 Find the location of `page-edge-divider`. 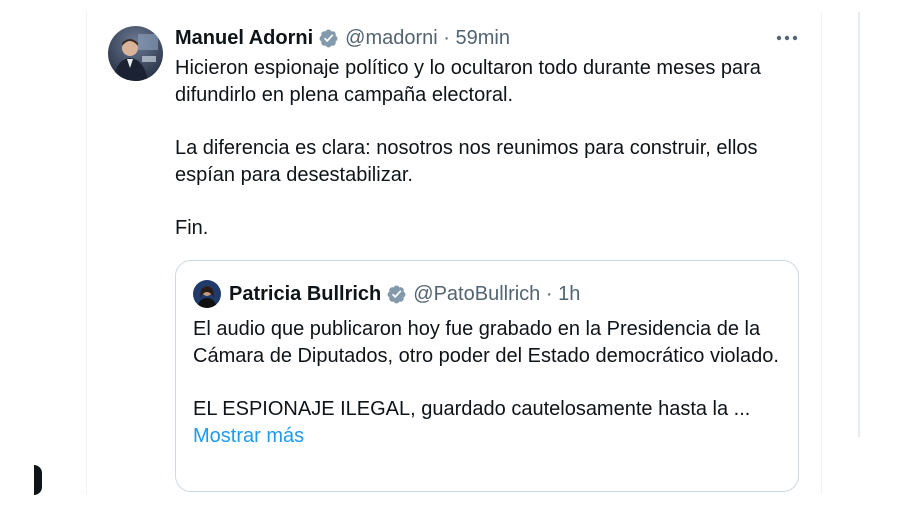

page-edge-divider is located at coordinates (859, 224).